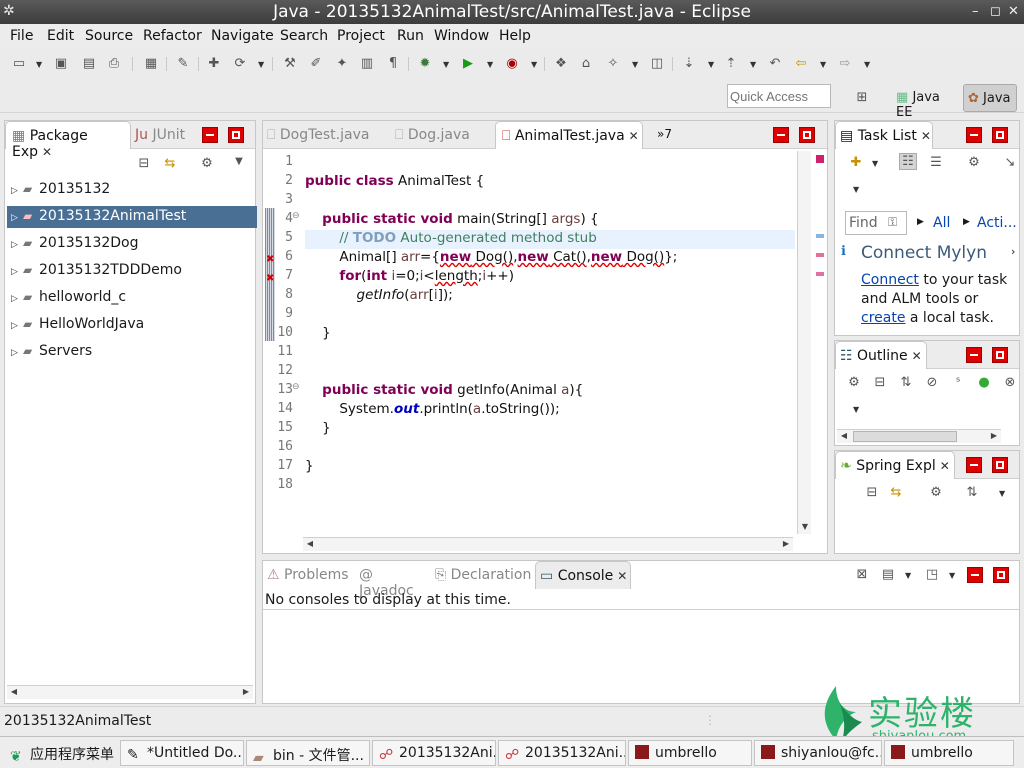 Image resolution: width=1024 pixels, height=768 pixels. Describe the element at coordinates (214, 64) in the screenshot. I see `package-icon: ✚` at that location.